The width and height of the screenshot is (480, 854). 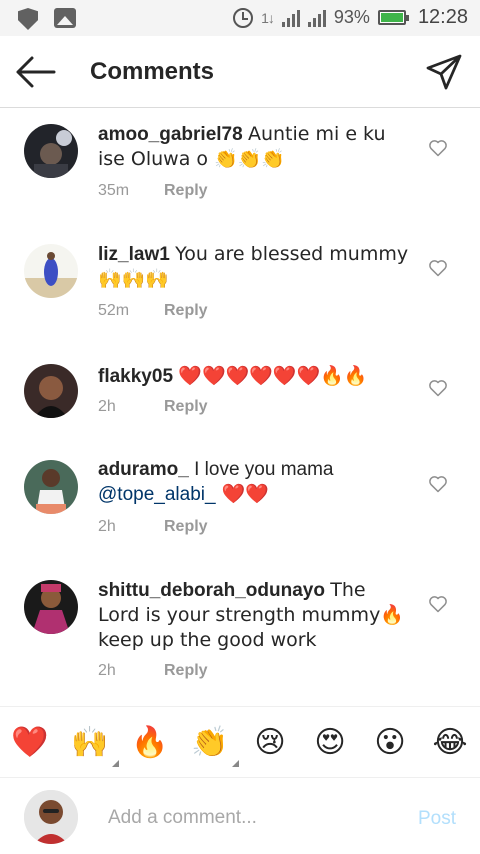 What do you see at coordinates (442, 17) in the screenshot?
I see `clock: 12:28` at bounding box center [442, 17].